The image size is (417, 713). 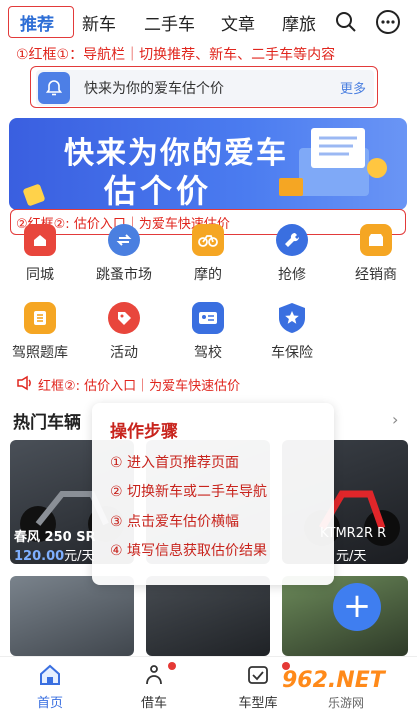 I want to click on tab-used-car: 二手车, so click(x=169, y=22).